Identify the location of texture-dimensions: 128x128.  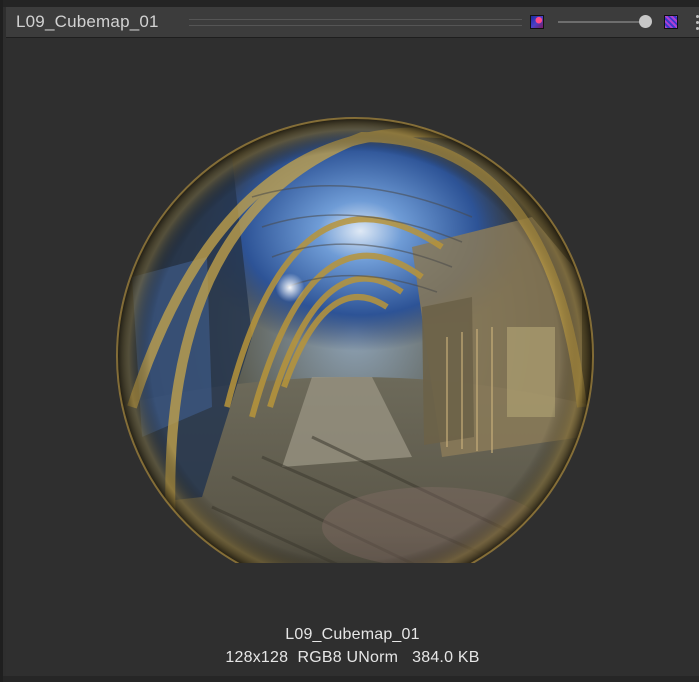
(257, 657).